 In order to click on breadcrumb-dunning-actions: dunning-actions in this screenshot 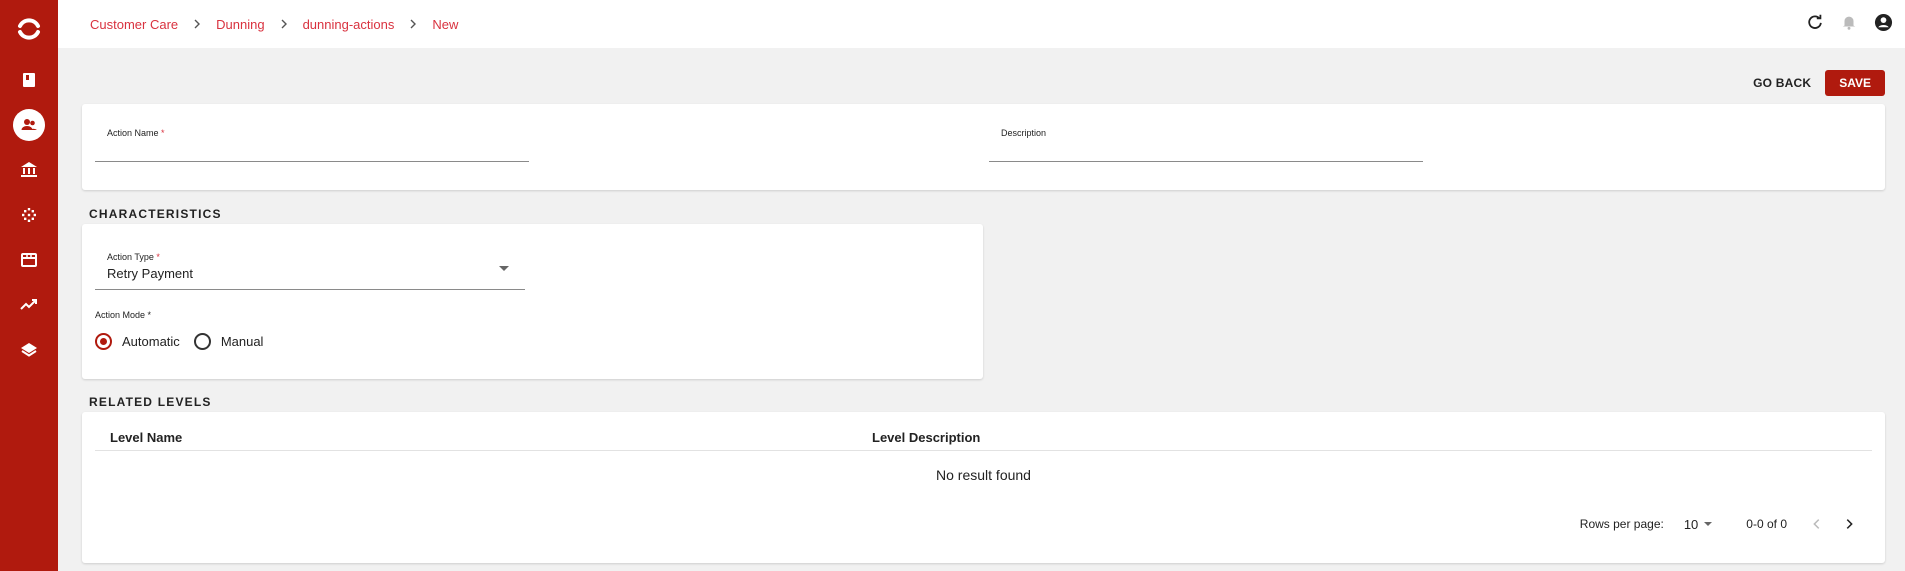, I will do `click(349, 24)`.